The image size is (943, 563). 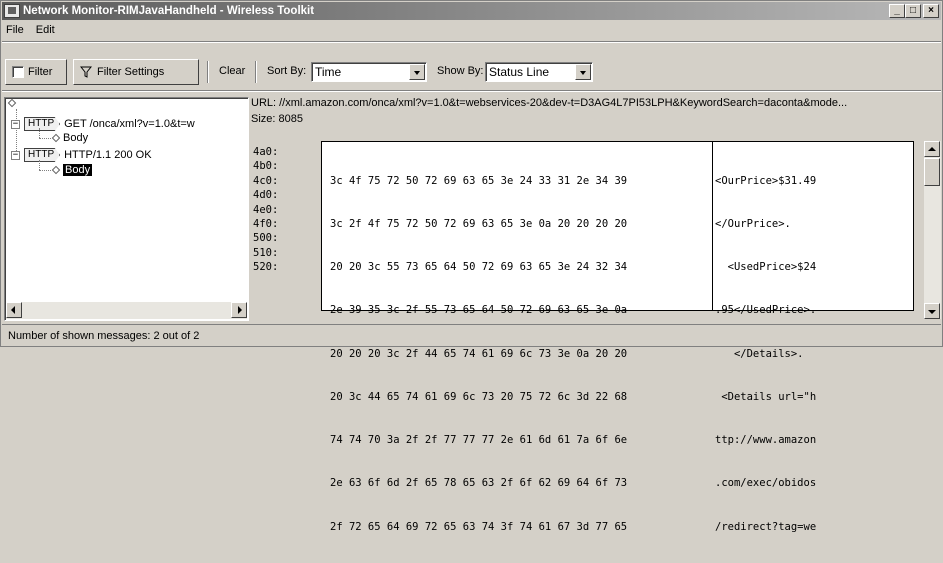 I want to click on tree-root, so click(x=13, y=103).